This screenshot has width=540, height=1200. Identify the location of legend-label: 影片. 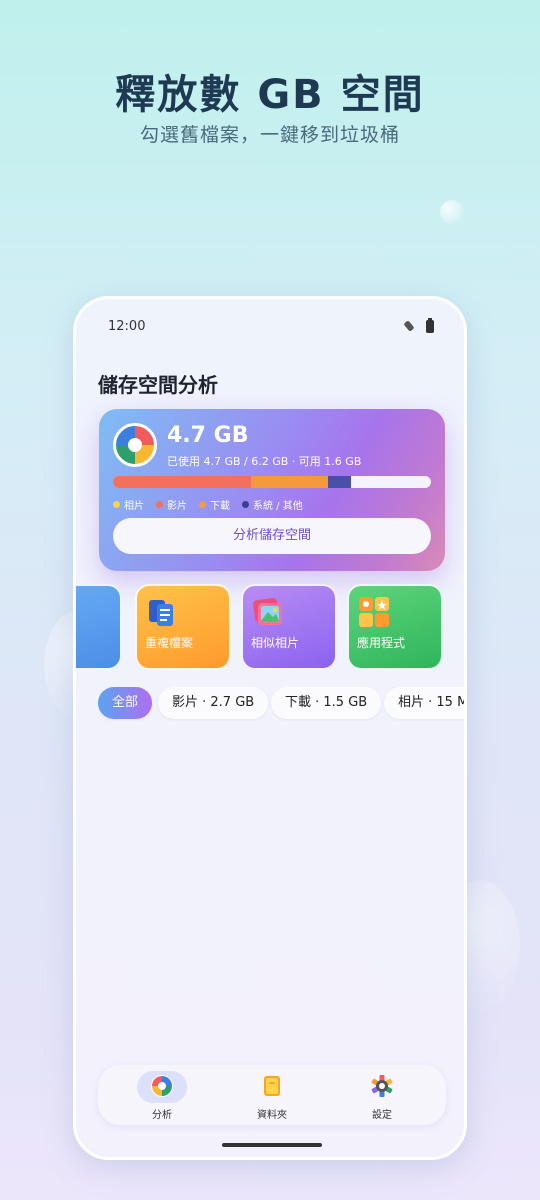
(177, 506).